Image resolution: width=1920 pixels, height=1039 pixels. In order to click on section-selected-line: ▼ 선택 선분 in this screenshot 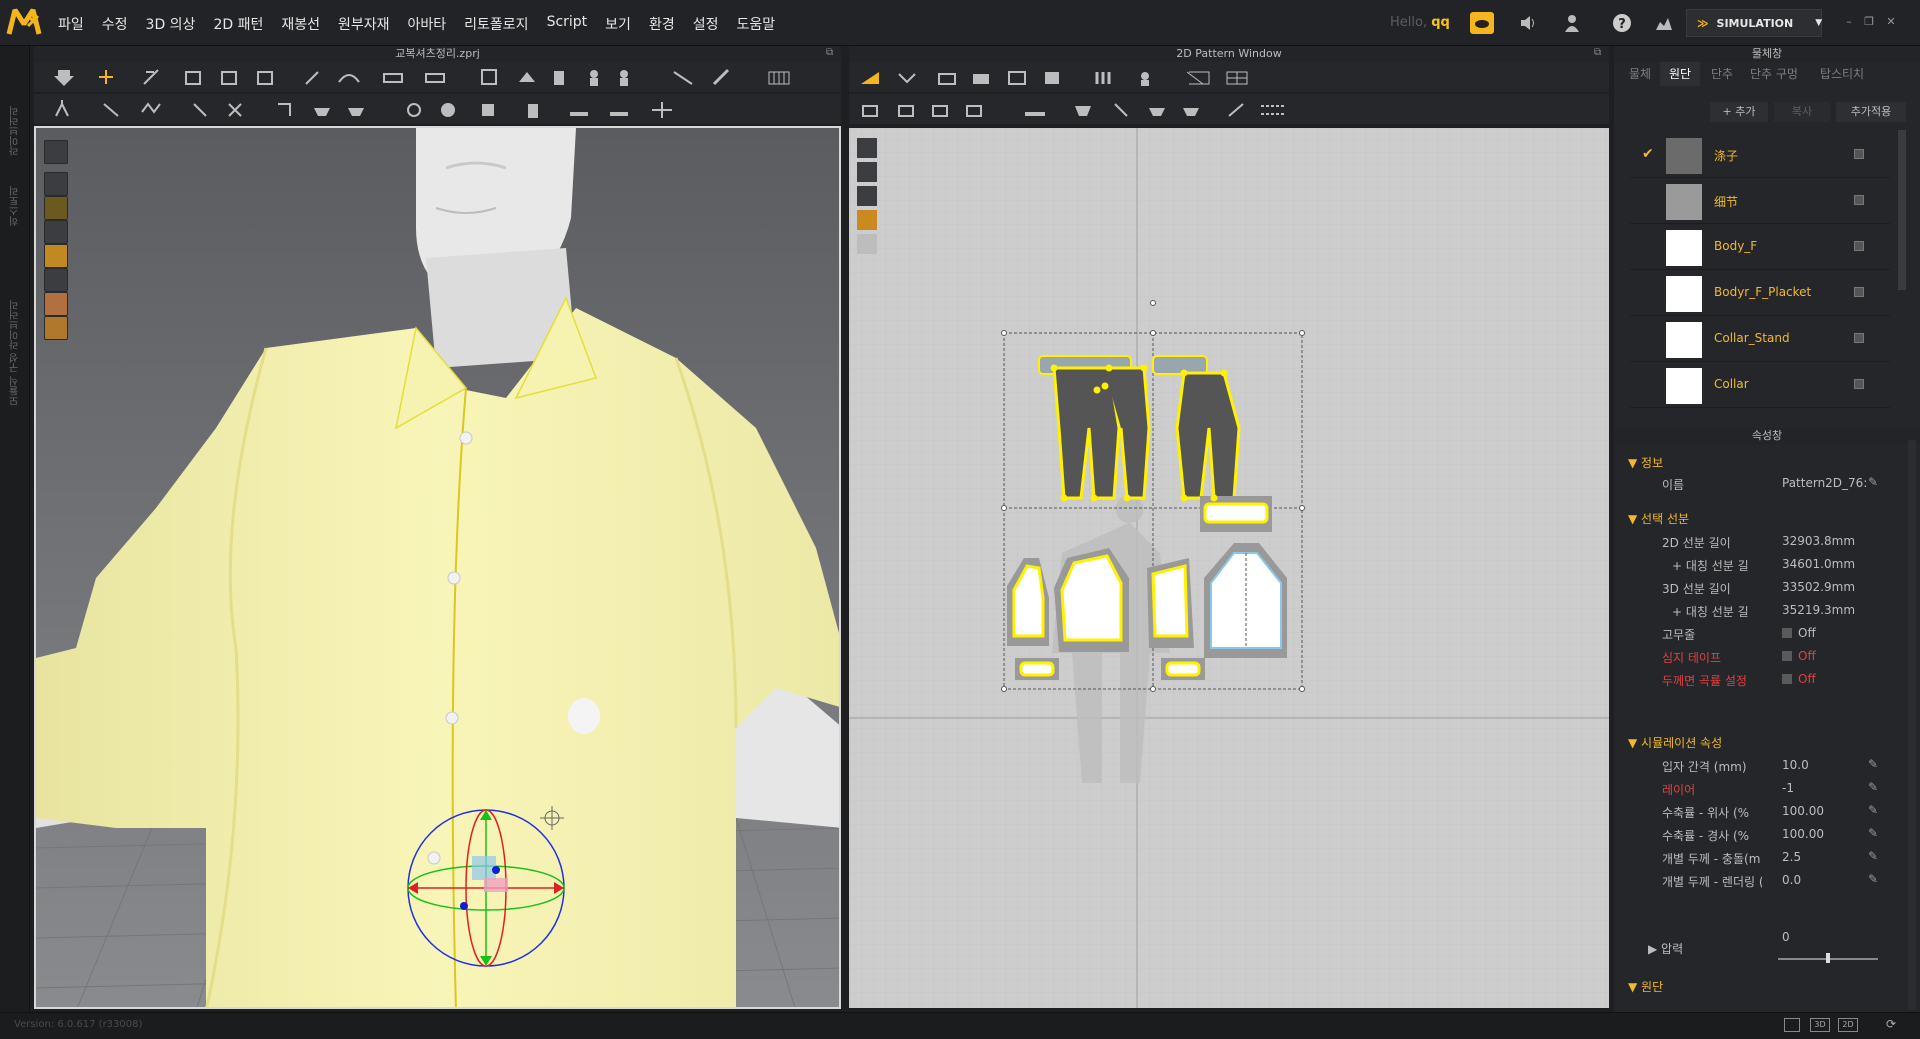, I will do `click(1658, 518)`.